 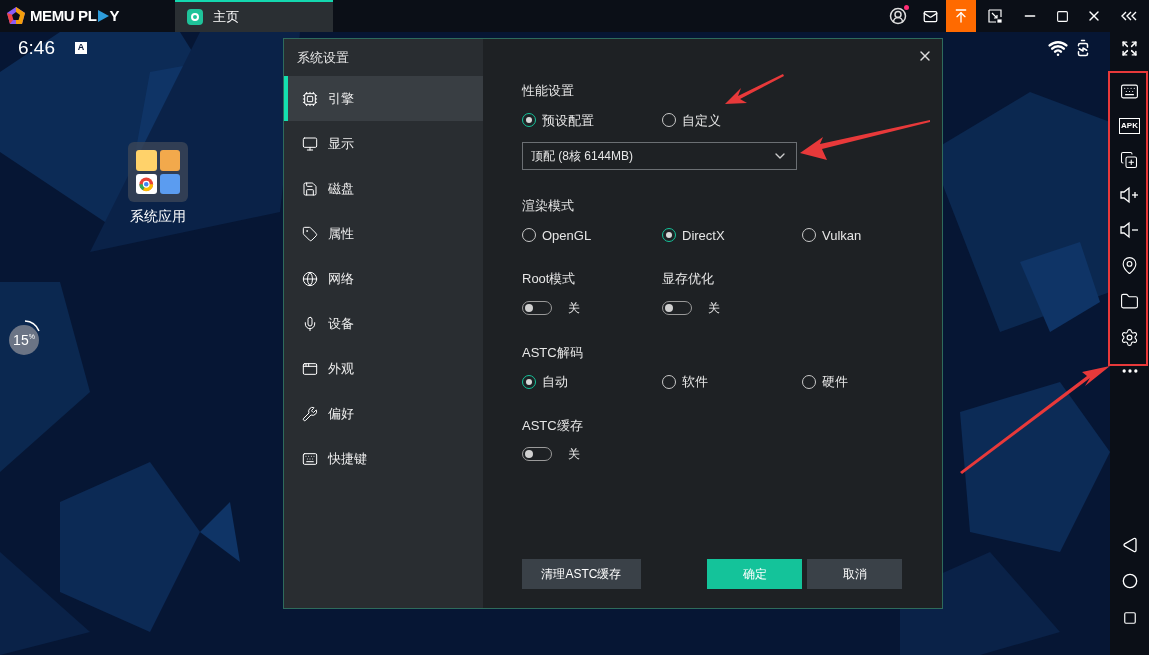 I want to click on multi-window-icon, so click(x=1129, y=160).